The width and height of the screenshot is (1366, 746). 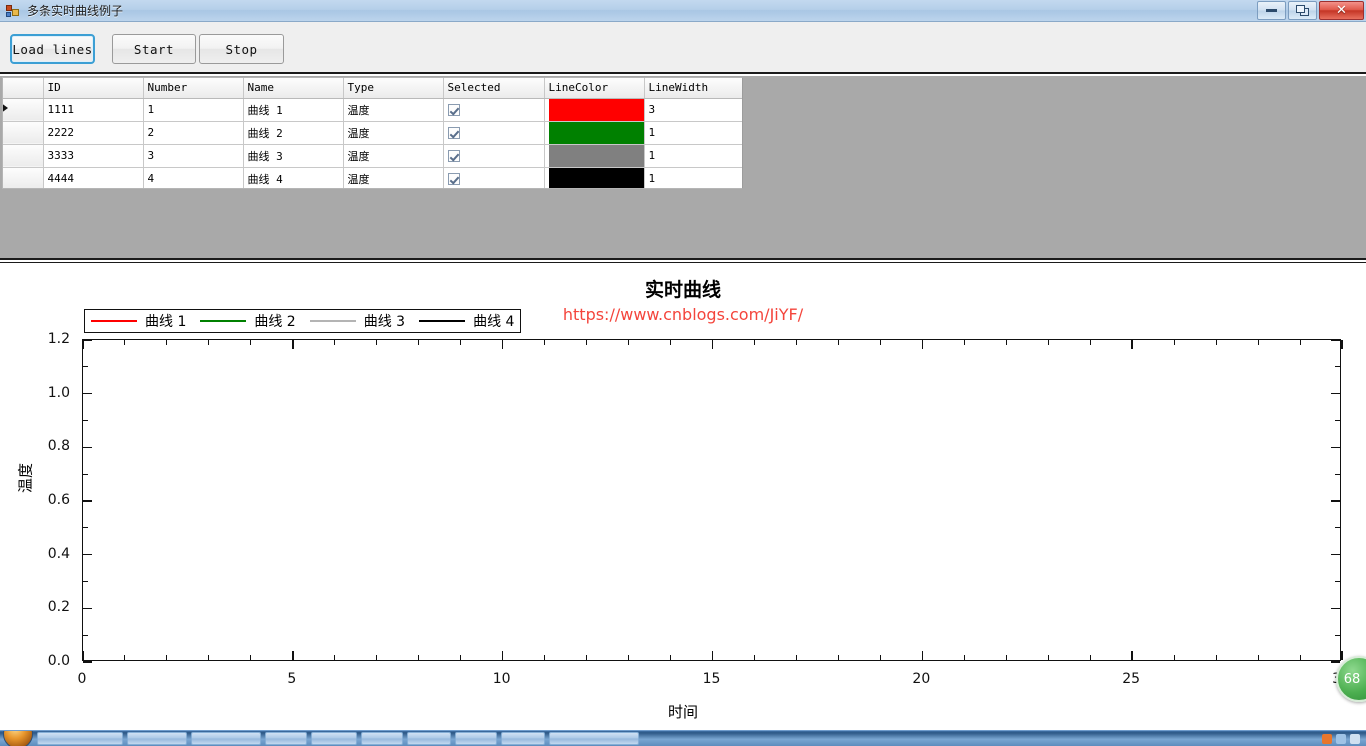 I want to click on minimize-icon, so click(x=1271, y=10).